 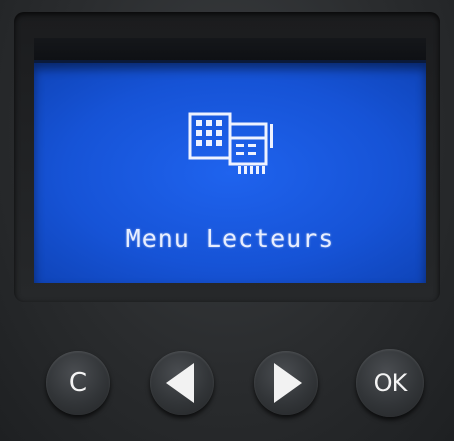 I want to click on ok-button: OK, so click(x=390, y=383).